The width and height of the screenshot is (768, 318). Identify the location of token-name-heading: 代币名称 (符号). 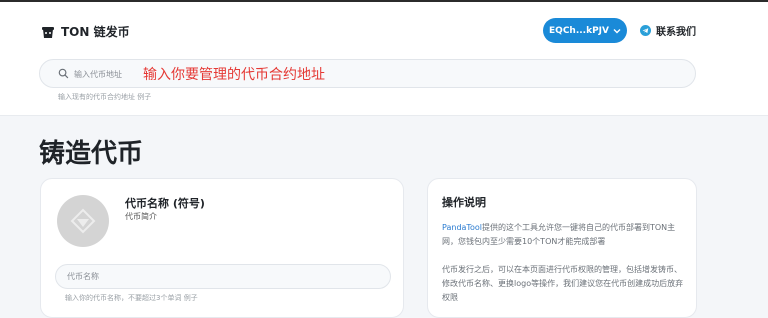
(165, 203).